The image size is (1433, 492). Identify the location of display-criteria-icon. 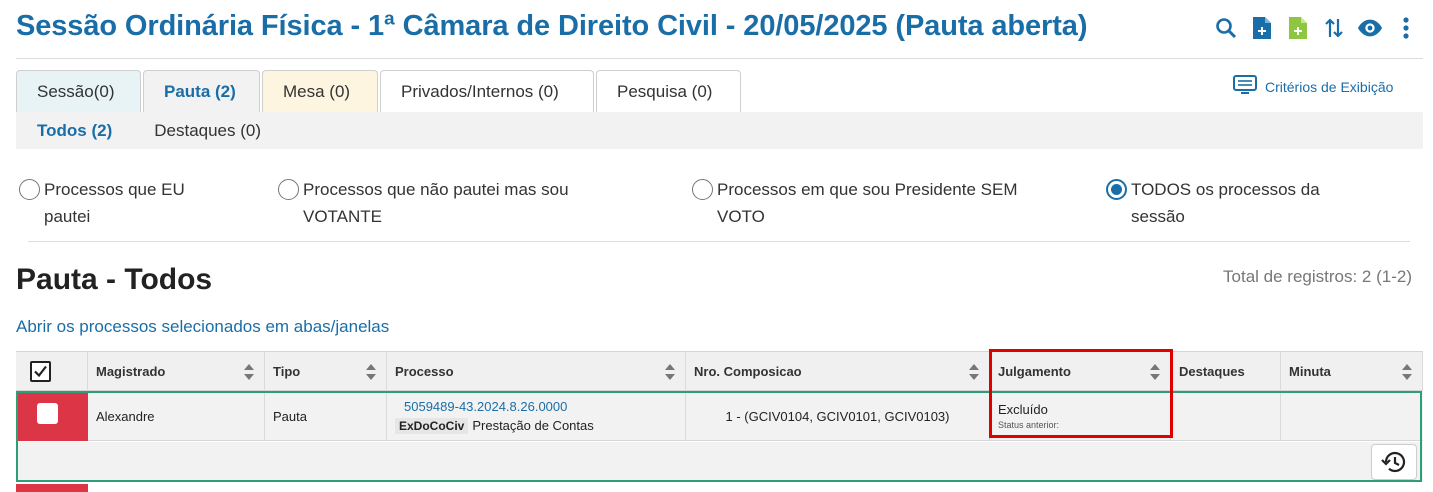
(1245, 86).